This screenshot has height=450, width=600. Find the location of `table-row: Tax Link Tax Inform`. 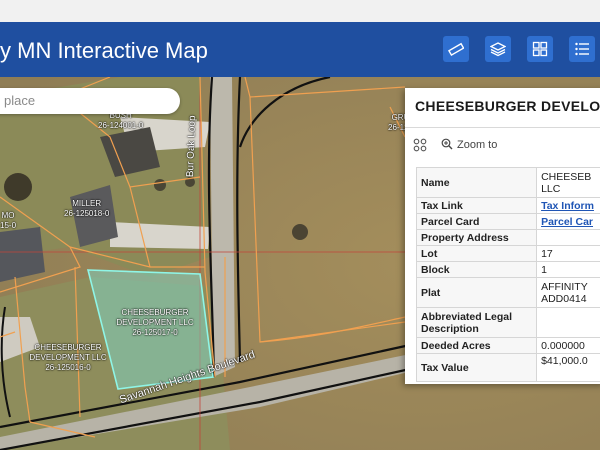

table-row: Tax Link Tax Inform is located at coordinates (507, 205).